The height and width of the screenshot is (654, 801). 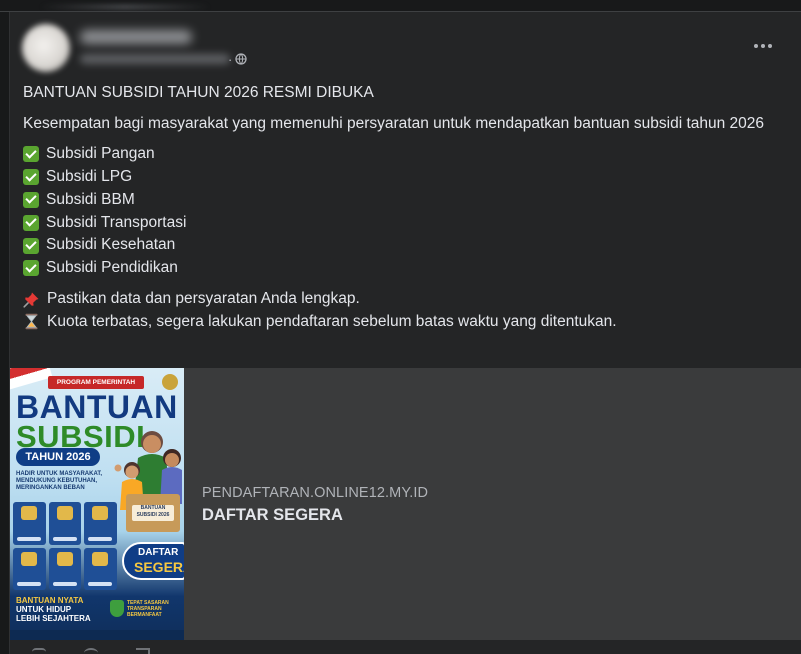 What do you see at coordinates (408, 154) in the screenshot?
I see `list-item: Subsidi Pangan` at bounding box center [408, 154].